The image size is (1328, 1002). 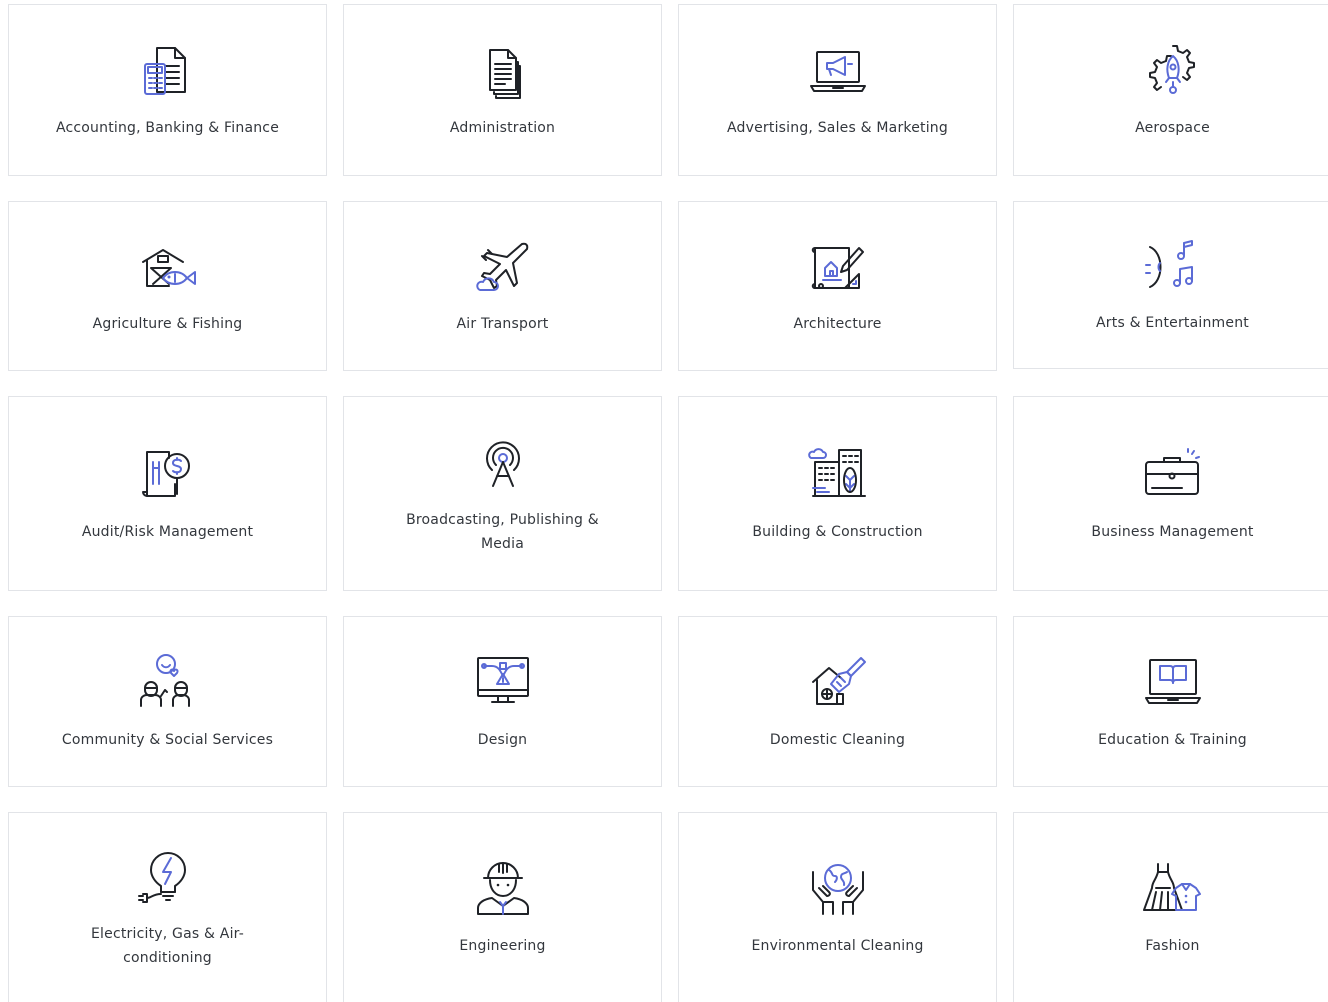 I want to click on category-card: Accounting, Banking & Finance, so click(x=167, y=90).